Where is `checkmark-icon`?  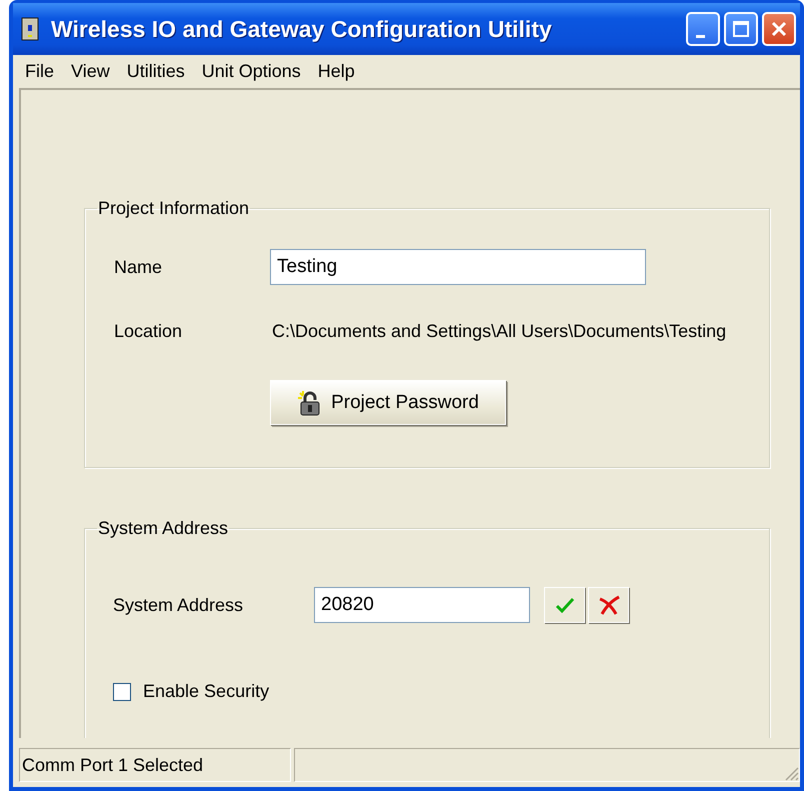 checkmark-icon is located at coordinates (564, 605).